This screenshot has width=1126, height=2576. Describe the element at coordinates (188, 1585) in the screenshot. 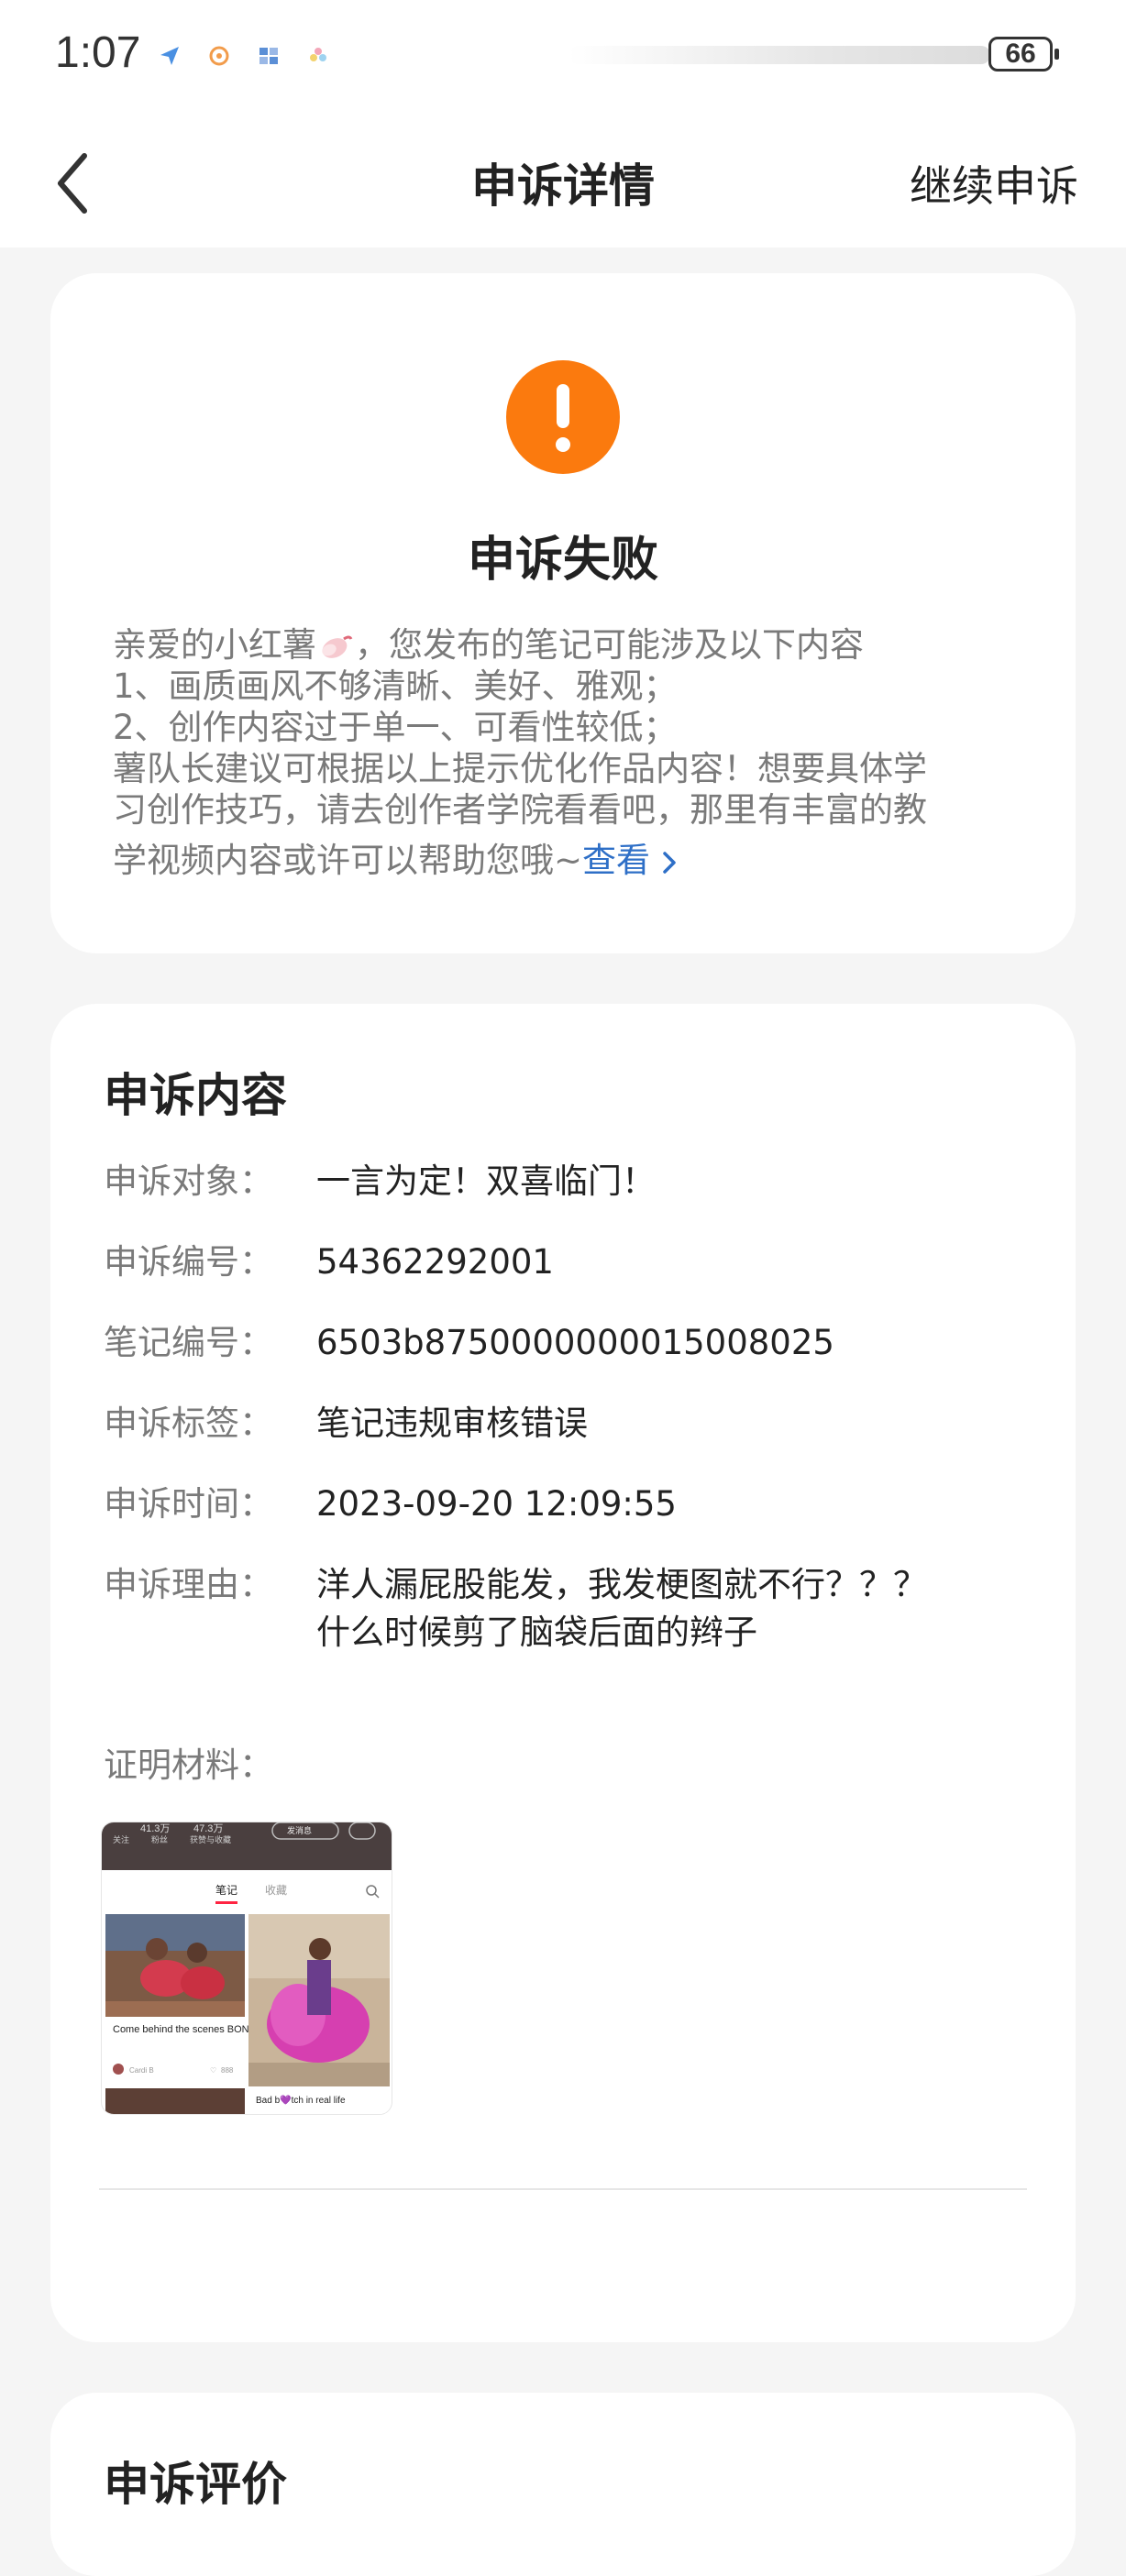

I see `row-label: 申诉理由：` at that location.